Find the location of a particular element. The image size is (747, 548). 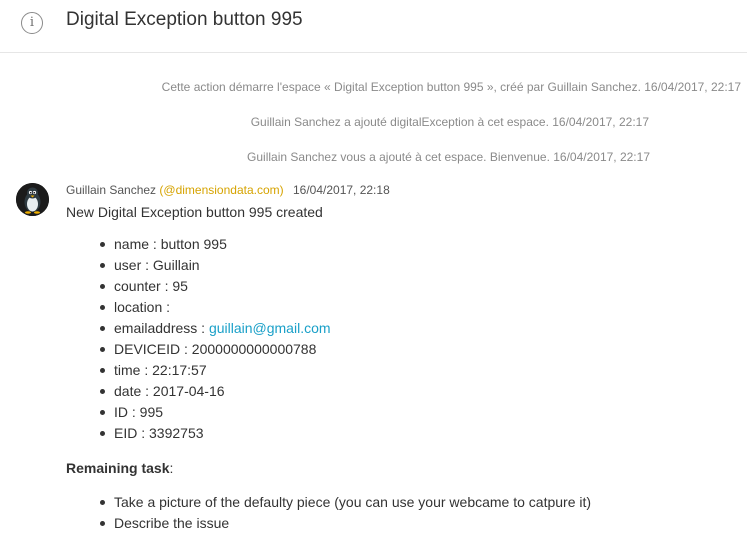

field-label: DEVICEID : is located at coordinates (153, 349).